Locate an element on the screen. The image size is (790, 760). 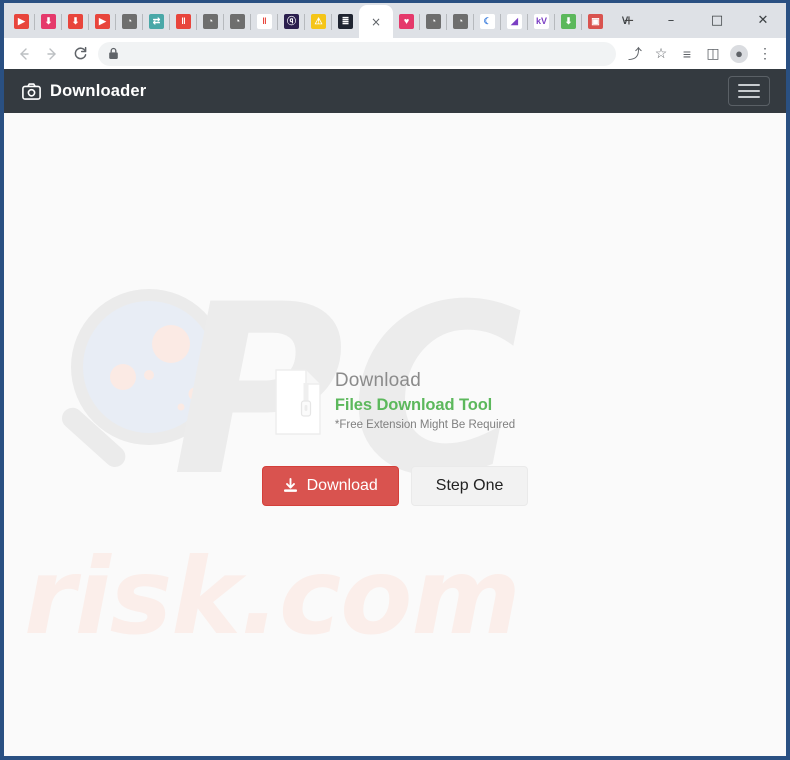
tab-warning: ⚠ is located at coordinates (318, 21).